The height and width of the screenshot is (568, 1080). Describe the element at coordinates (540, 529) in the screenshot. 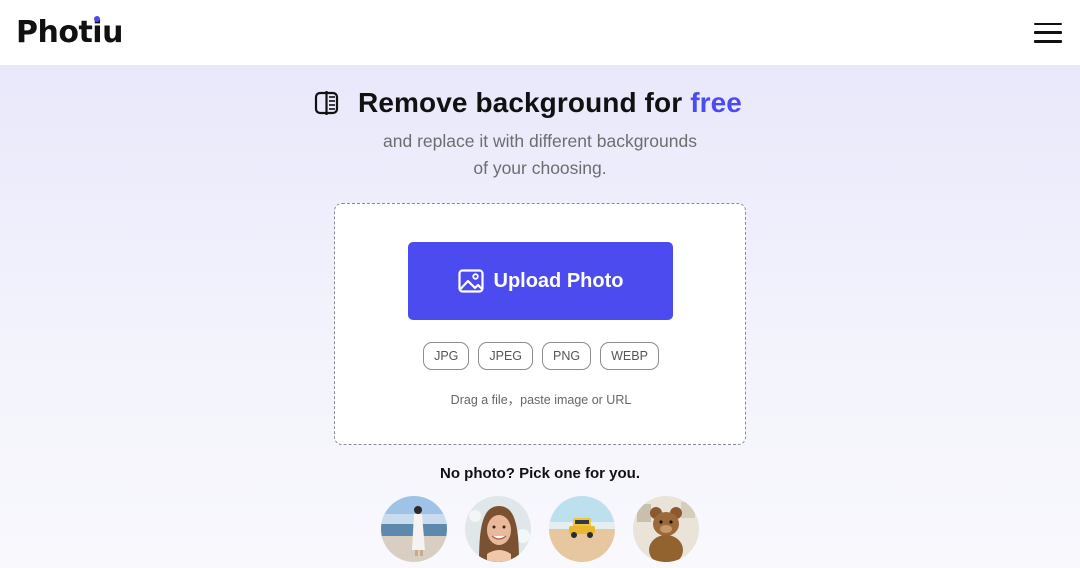

I see `sample-images` at that location.